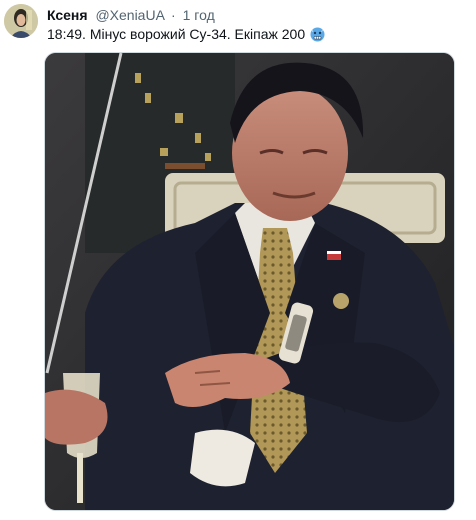 This screenshot has width=476, height=520. I want to click on tweet-text-content: 18:49. Мінус ворожий Су-34. Екіпаж 200, so click(176, 34).